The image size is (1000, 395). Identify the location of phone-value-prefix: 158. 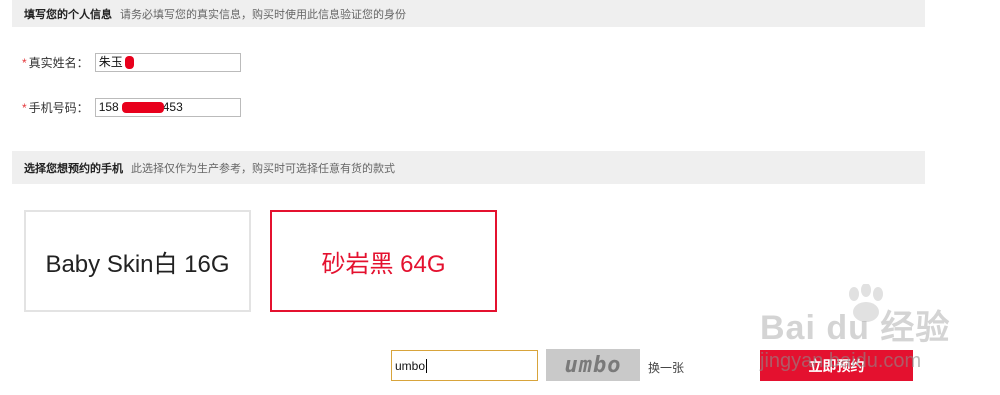
(108, 107).